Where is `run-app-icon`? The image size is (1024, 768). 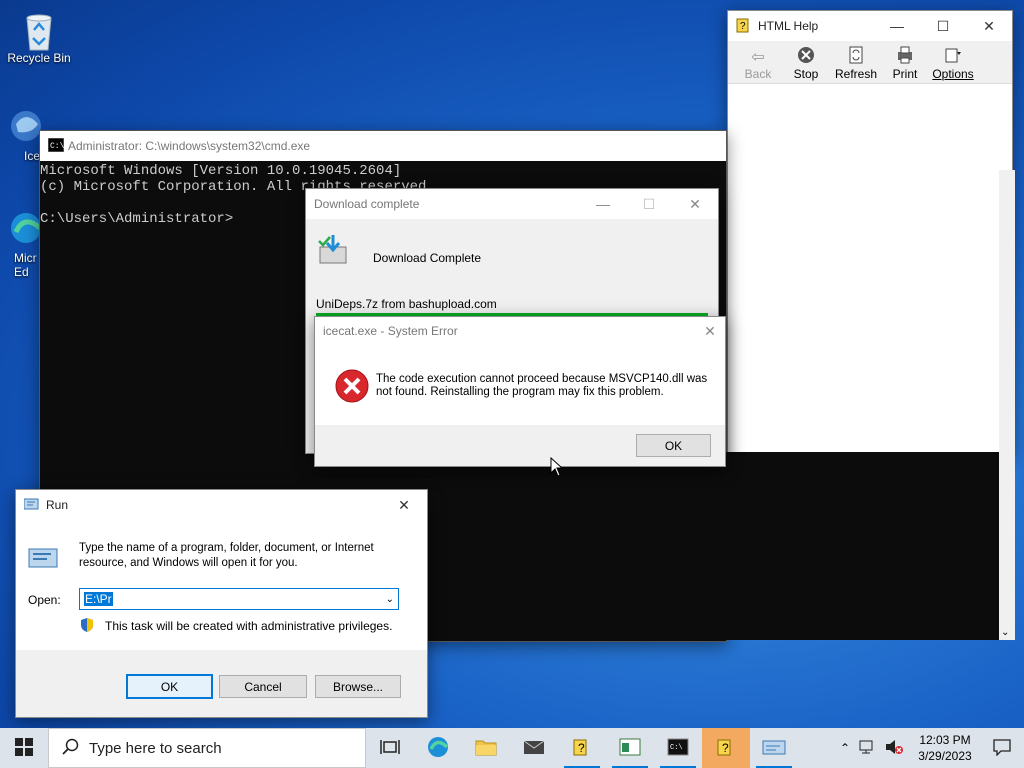 run-app-icon is located at coordinates (28, 505).